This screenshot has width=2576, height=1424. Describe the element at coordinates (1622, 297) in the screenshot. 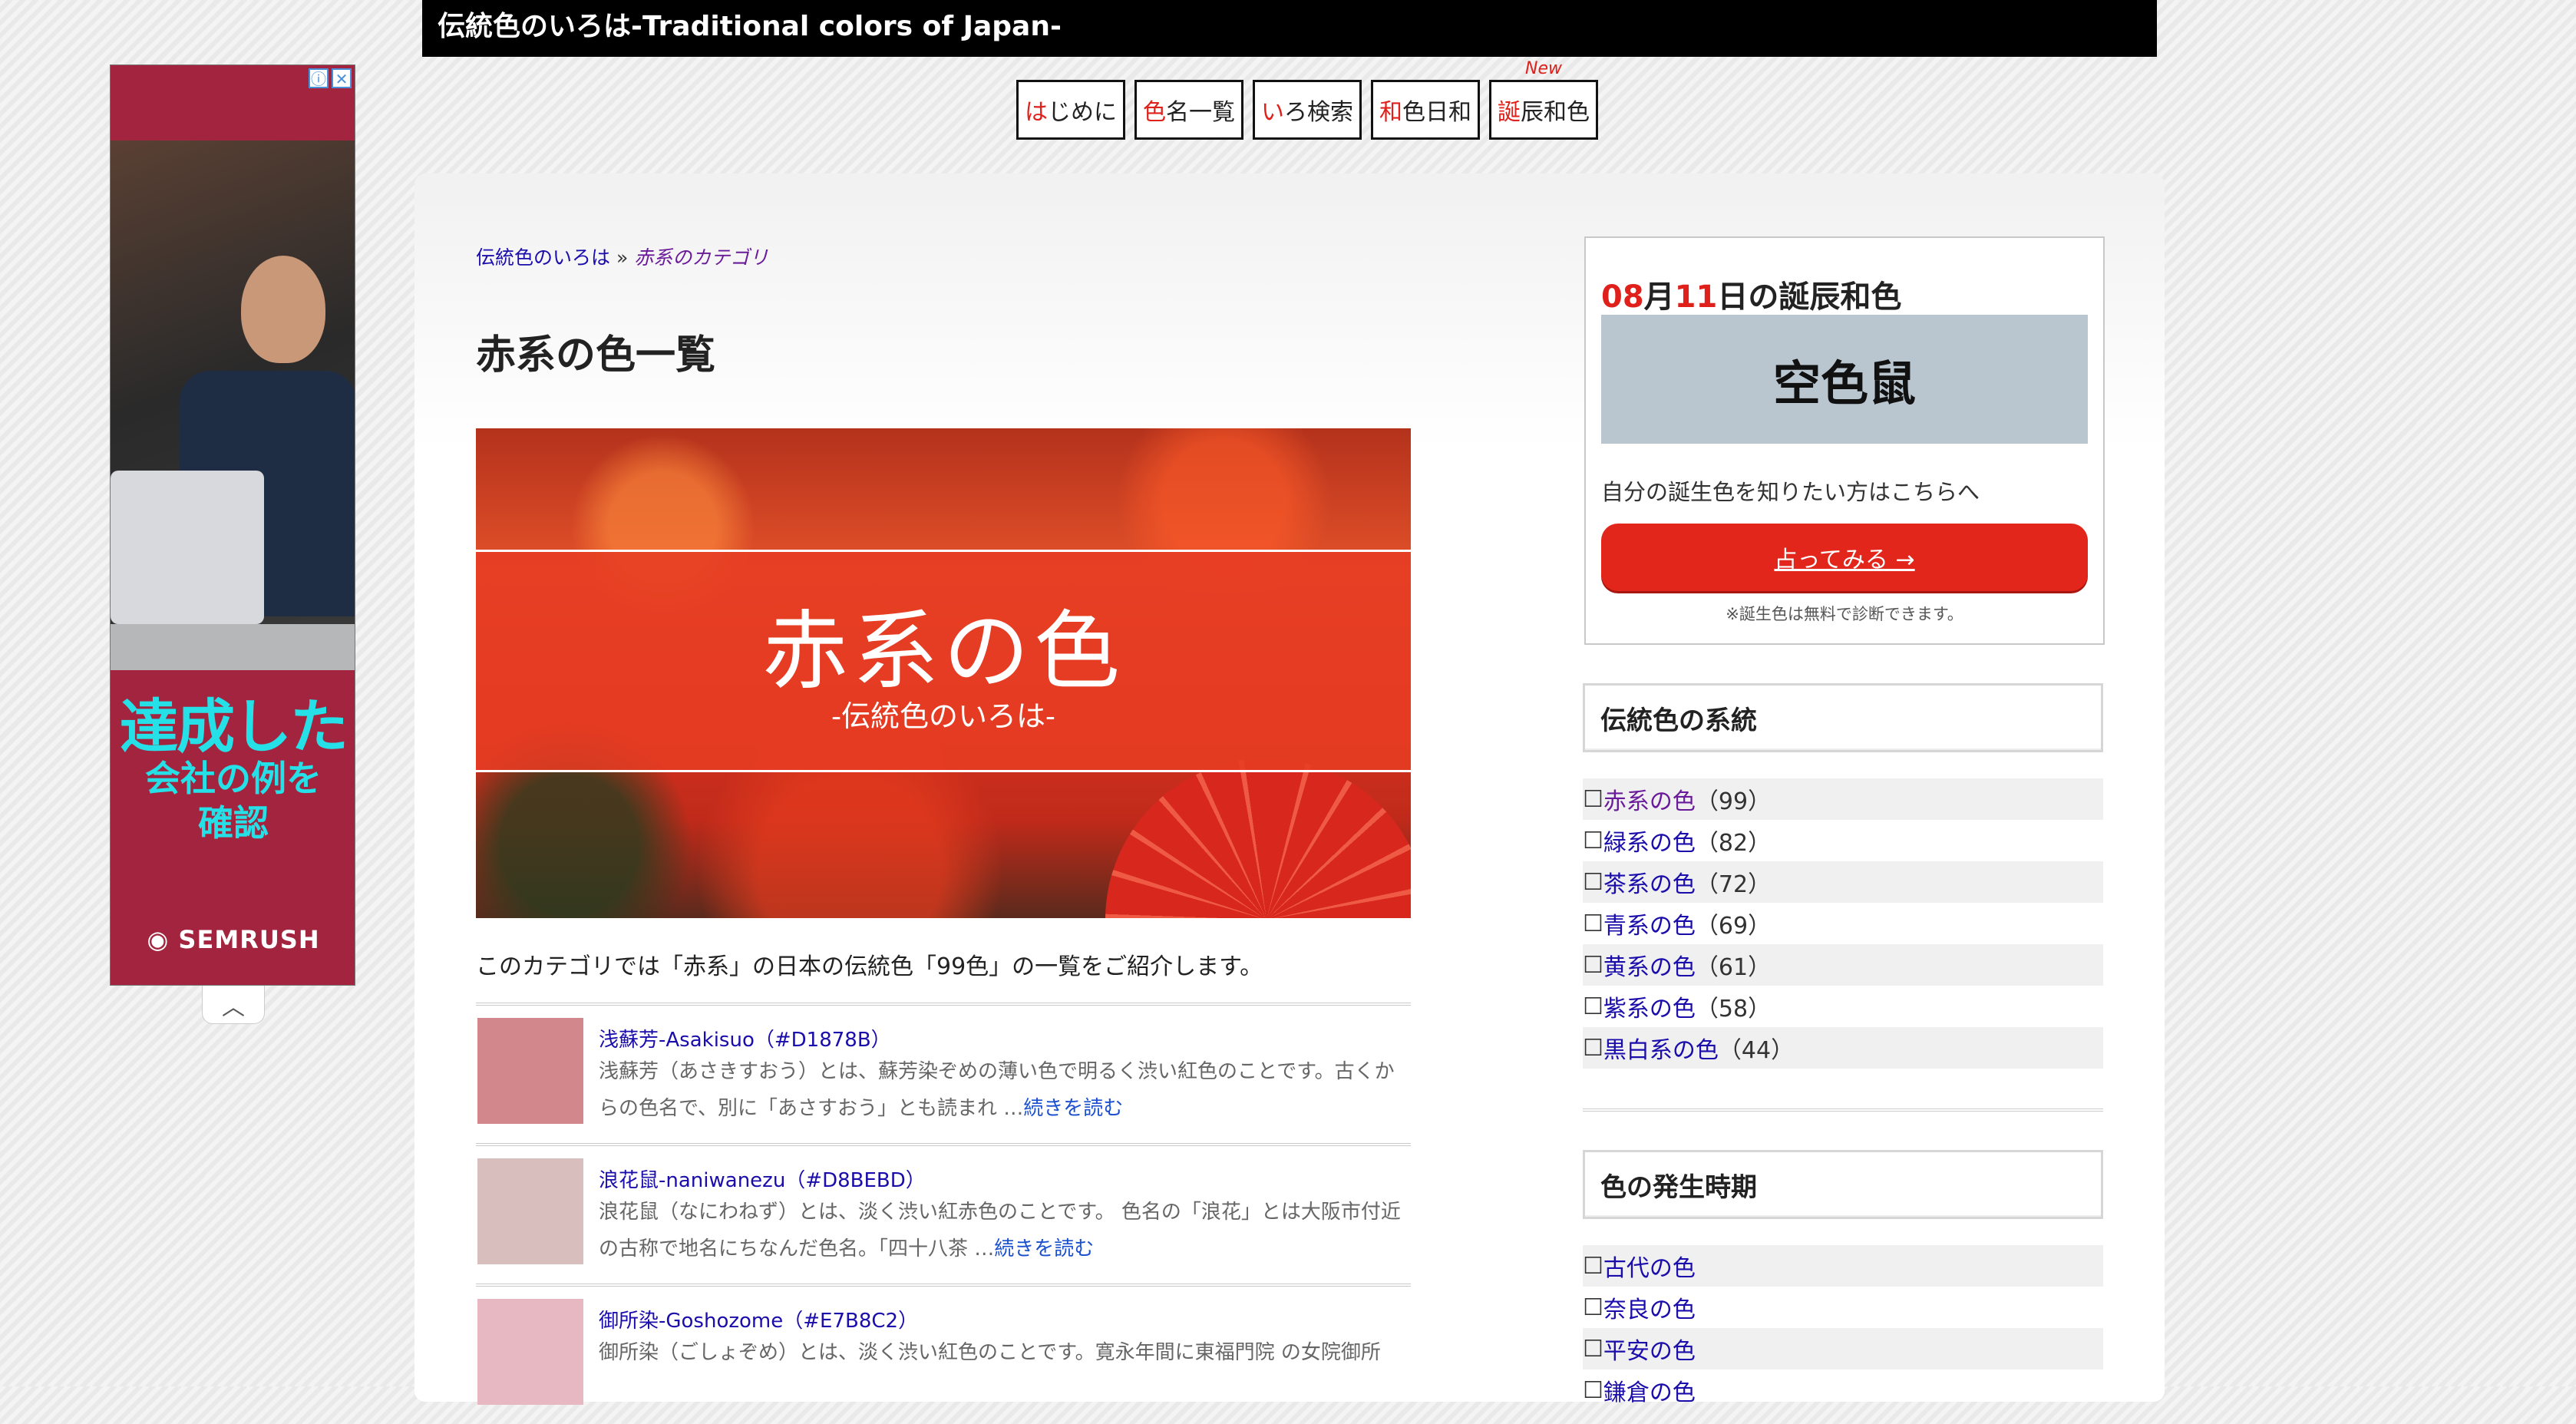

I see `birthday-month: 08` at that location.